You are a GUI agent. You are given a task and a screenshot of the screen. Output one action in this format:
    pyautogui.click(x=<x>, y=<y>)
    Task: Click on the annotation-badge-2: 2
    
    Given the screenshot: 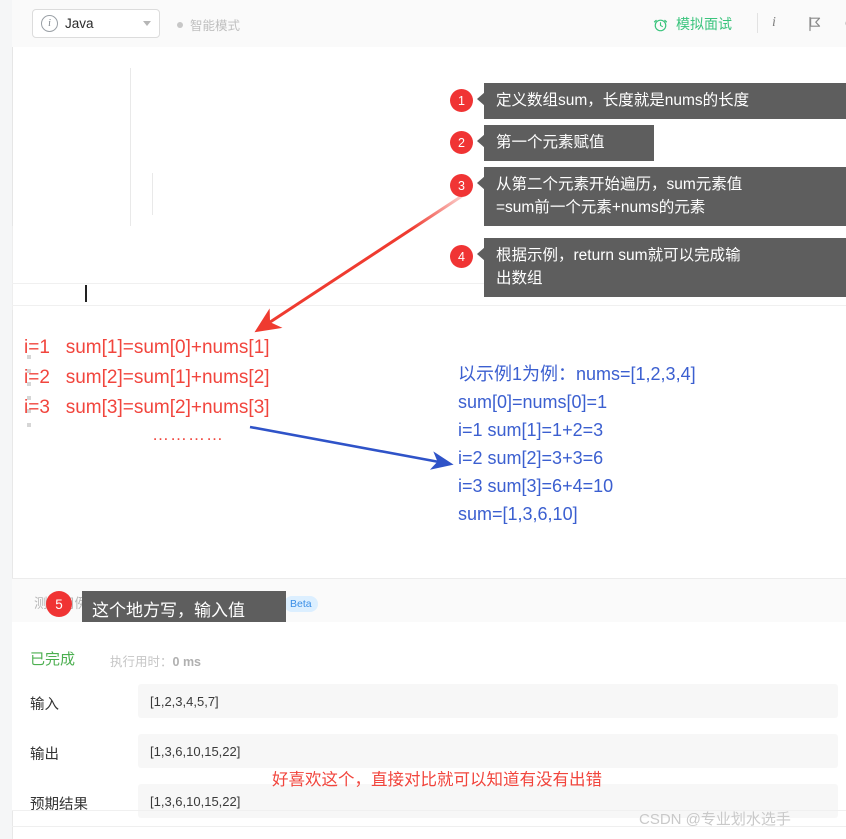 What is the action you would take?
    pyautogui.click(x=461, y=142)
    